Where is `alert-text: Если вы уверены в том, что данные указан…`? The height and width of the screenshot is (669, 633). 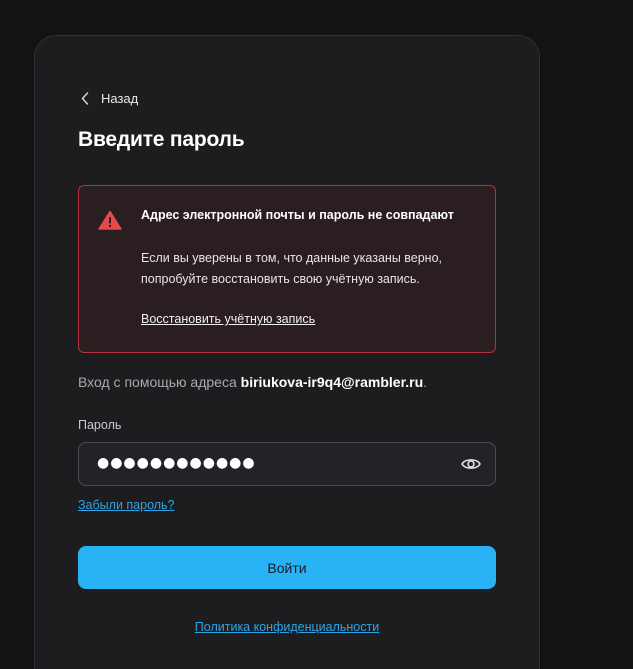 alert-text: Если вы уверены в том, что данные указан… is located at coordinates (292, 268).